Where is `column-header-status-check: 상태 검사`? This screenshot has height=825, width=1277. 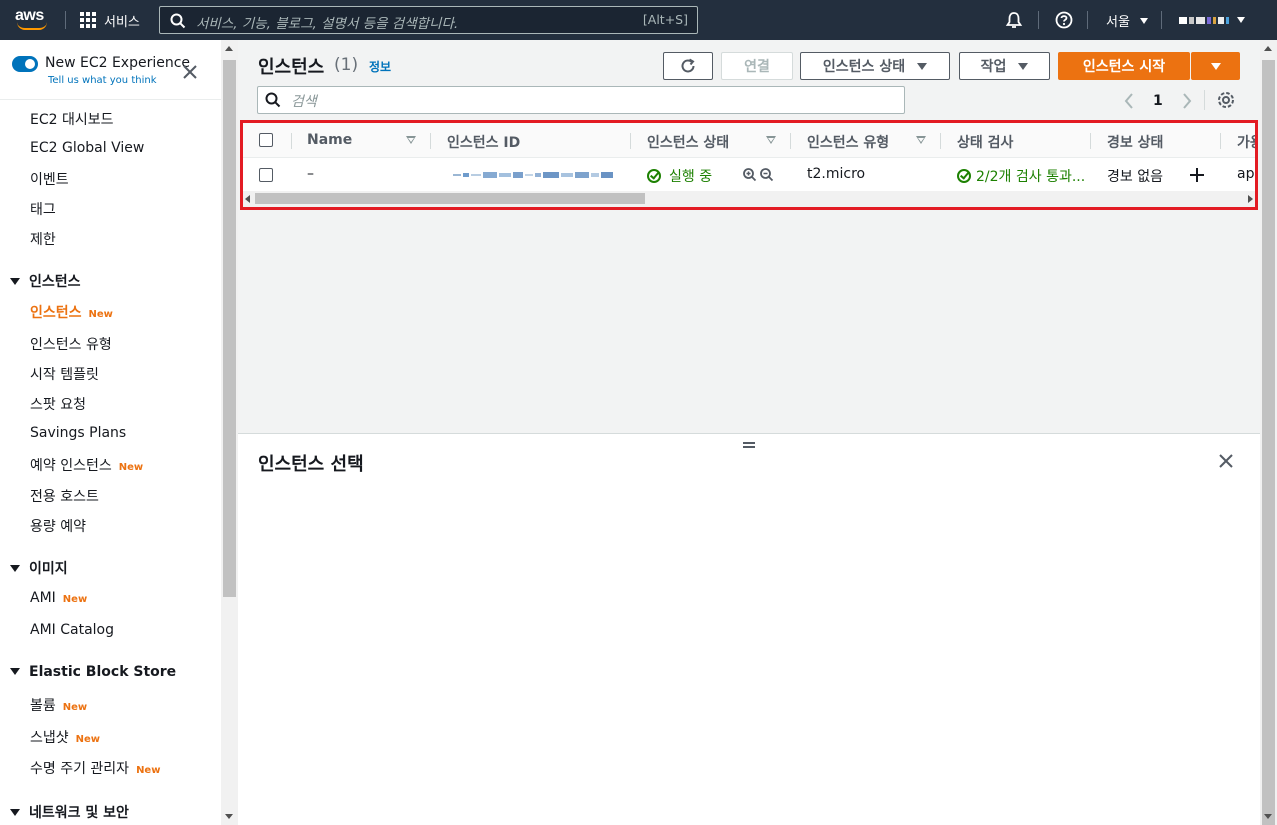
column-header-status-check: 상태 검사 is located at coordinates (985, 142).